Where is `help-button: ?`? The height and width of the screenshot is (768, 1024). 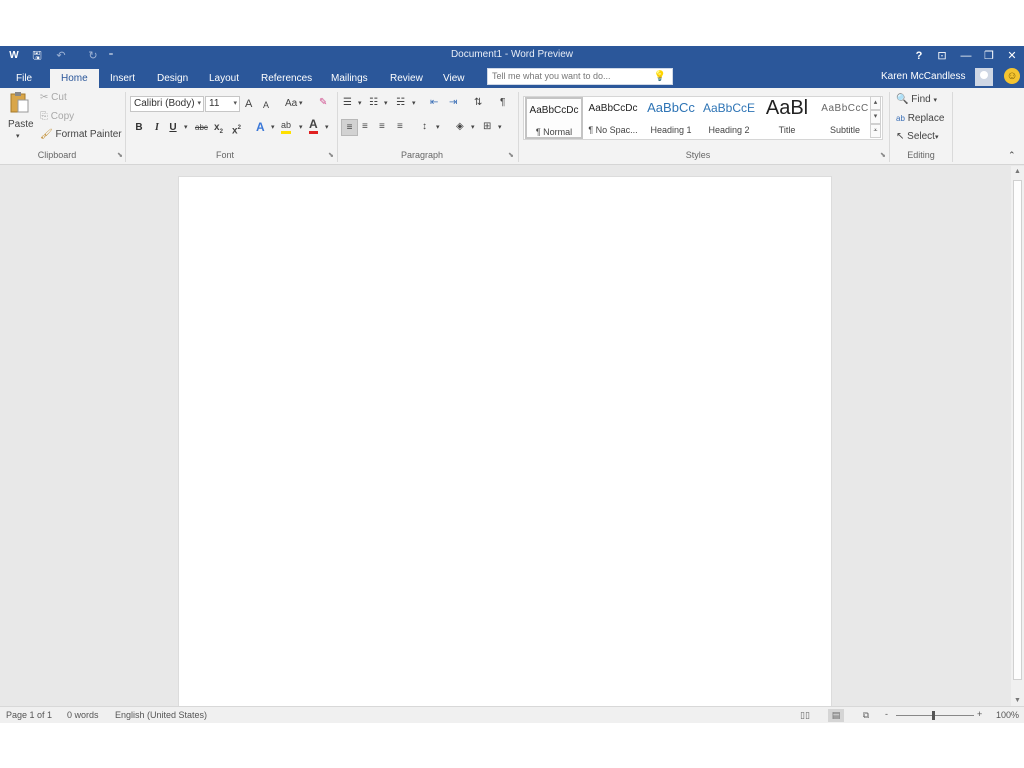
help-button: ? is located at coordinates (919, 56).